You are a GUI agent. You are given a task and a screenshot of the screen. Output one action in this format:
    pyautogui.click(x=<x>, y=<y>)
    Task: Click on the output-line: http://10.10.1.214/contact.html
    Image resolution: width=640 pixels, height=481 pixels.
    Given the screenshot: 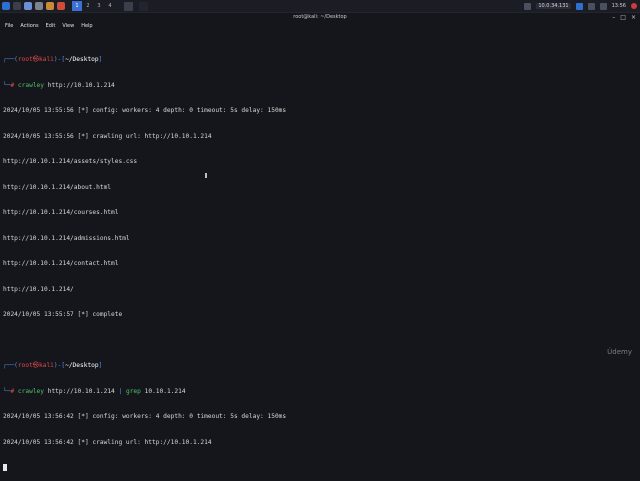 What is the action you would take?
    pyautogui.click(x=61, y=263)
    